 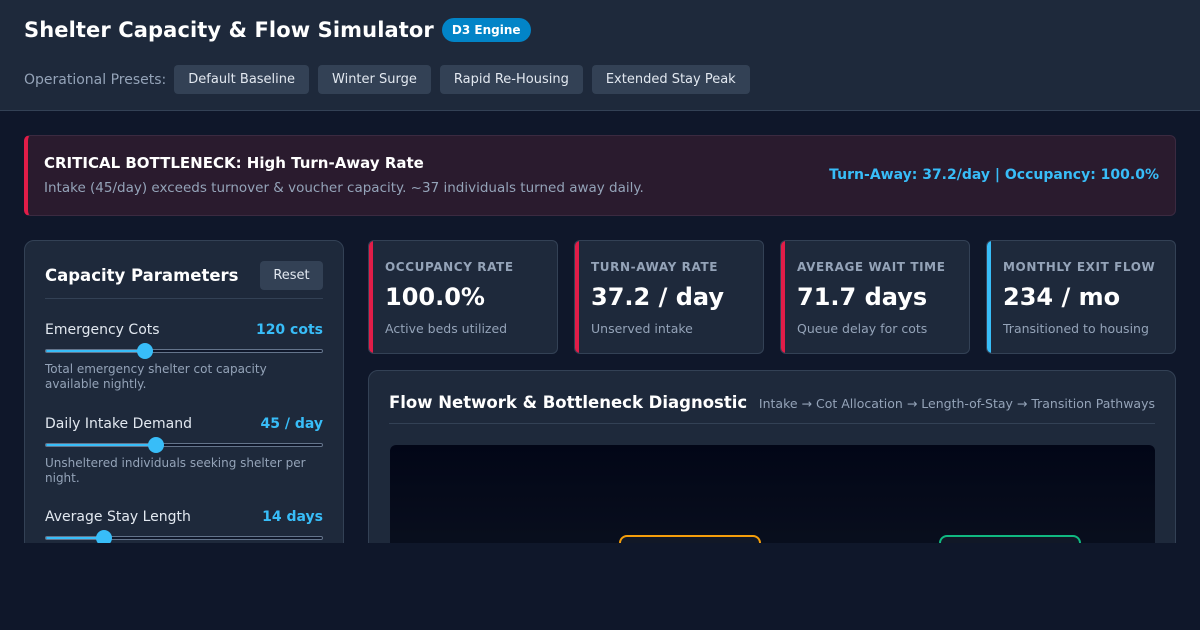 What do you see at coordinates (1079, 267) in the screenshot?
I see `kpi-label: MONTHLY EXIT FLOW` at bounding box center [1079, 267].